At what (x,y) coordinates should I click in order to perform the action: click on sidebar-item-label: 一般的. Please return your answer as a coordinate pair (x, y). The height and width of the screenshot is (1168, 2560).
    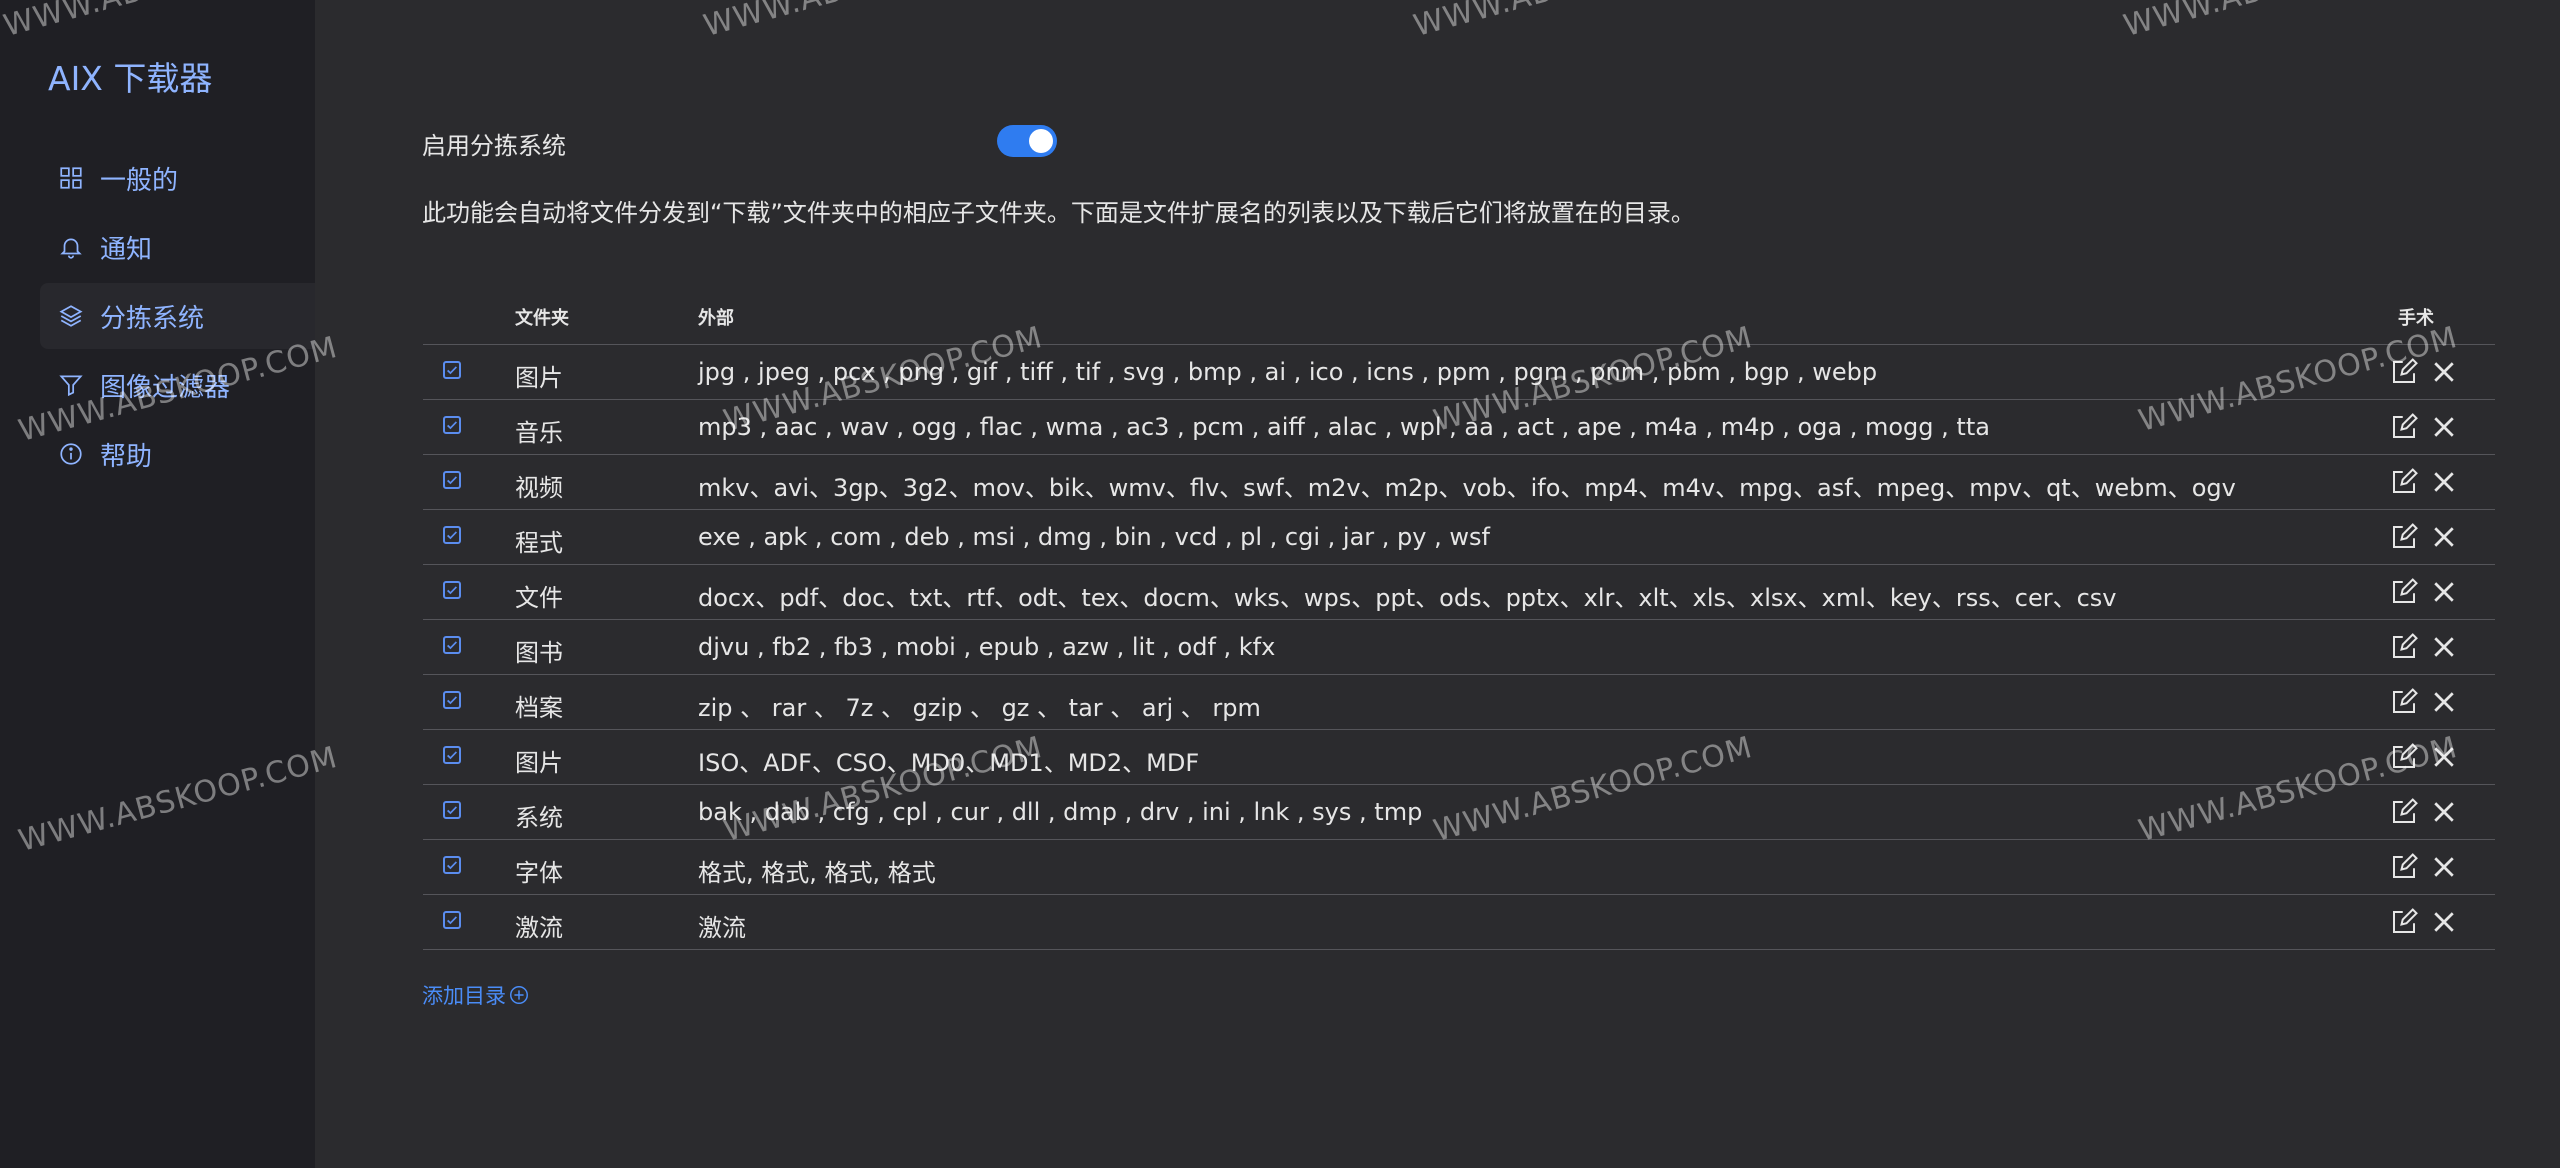
    Looking at the image, I should click on (139, 180).